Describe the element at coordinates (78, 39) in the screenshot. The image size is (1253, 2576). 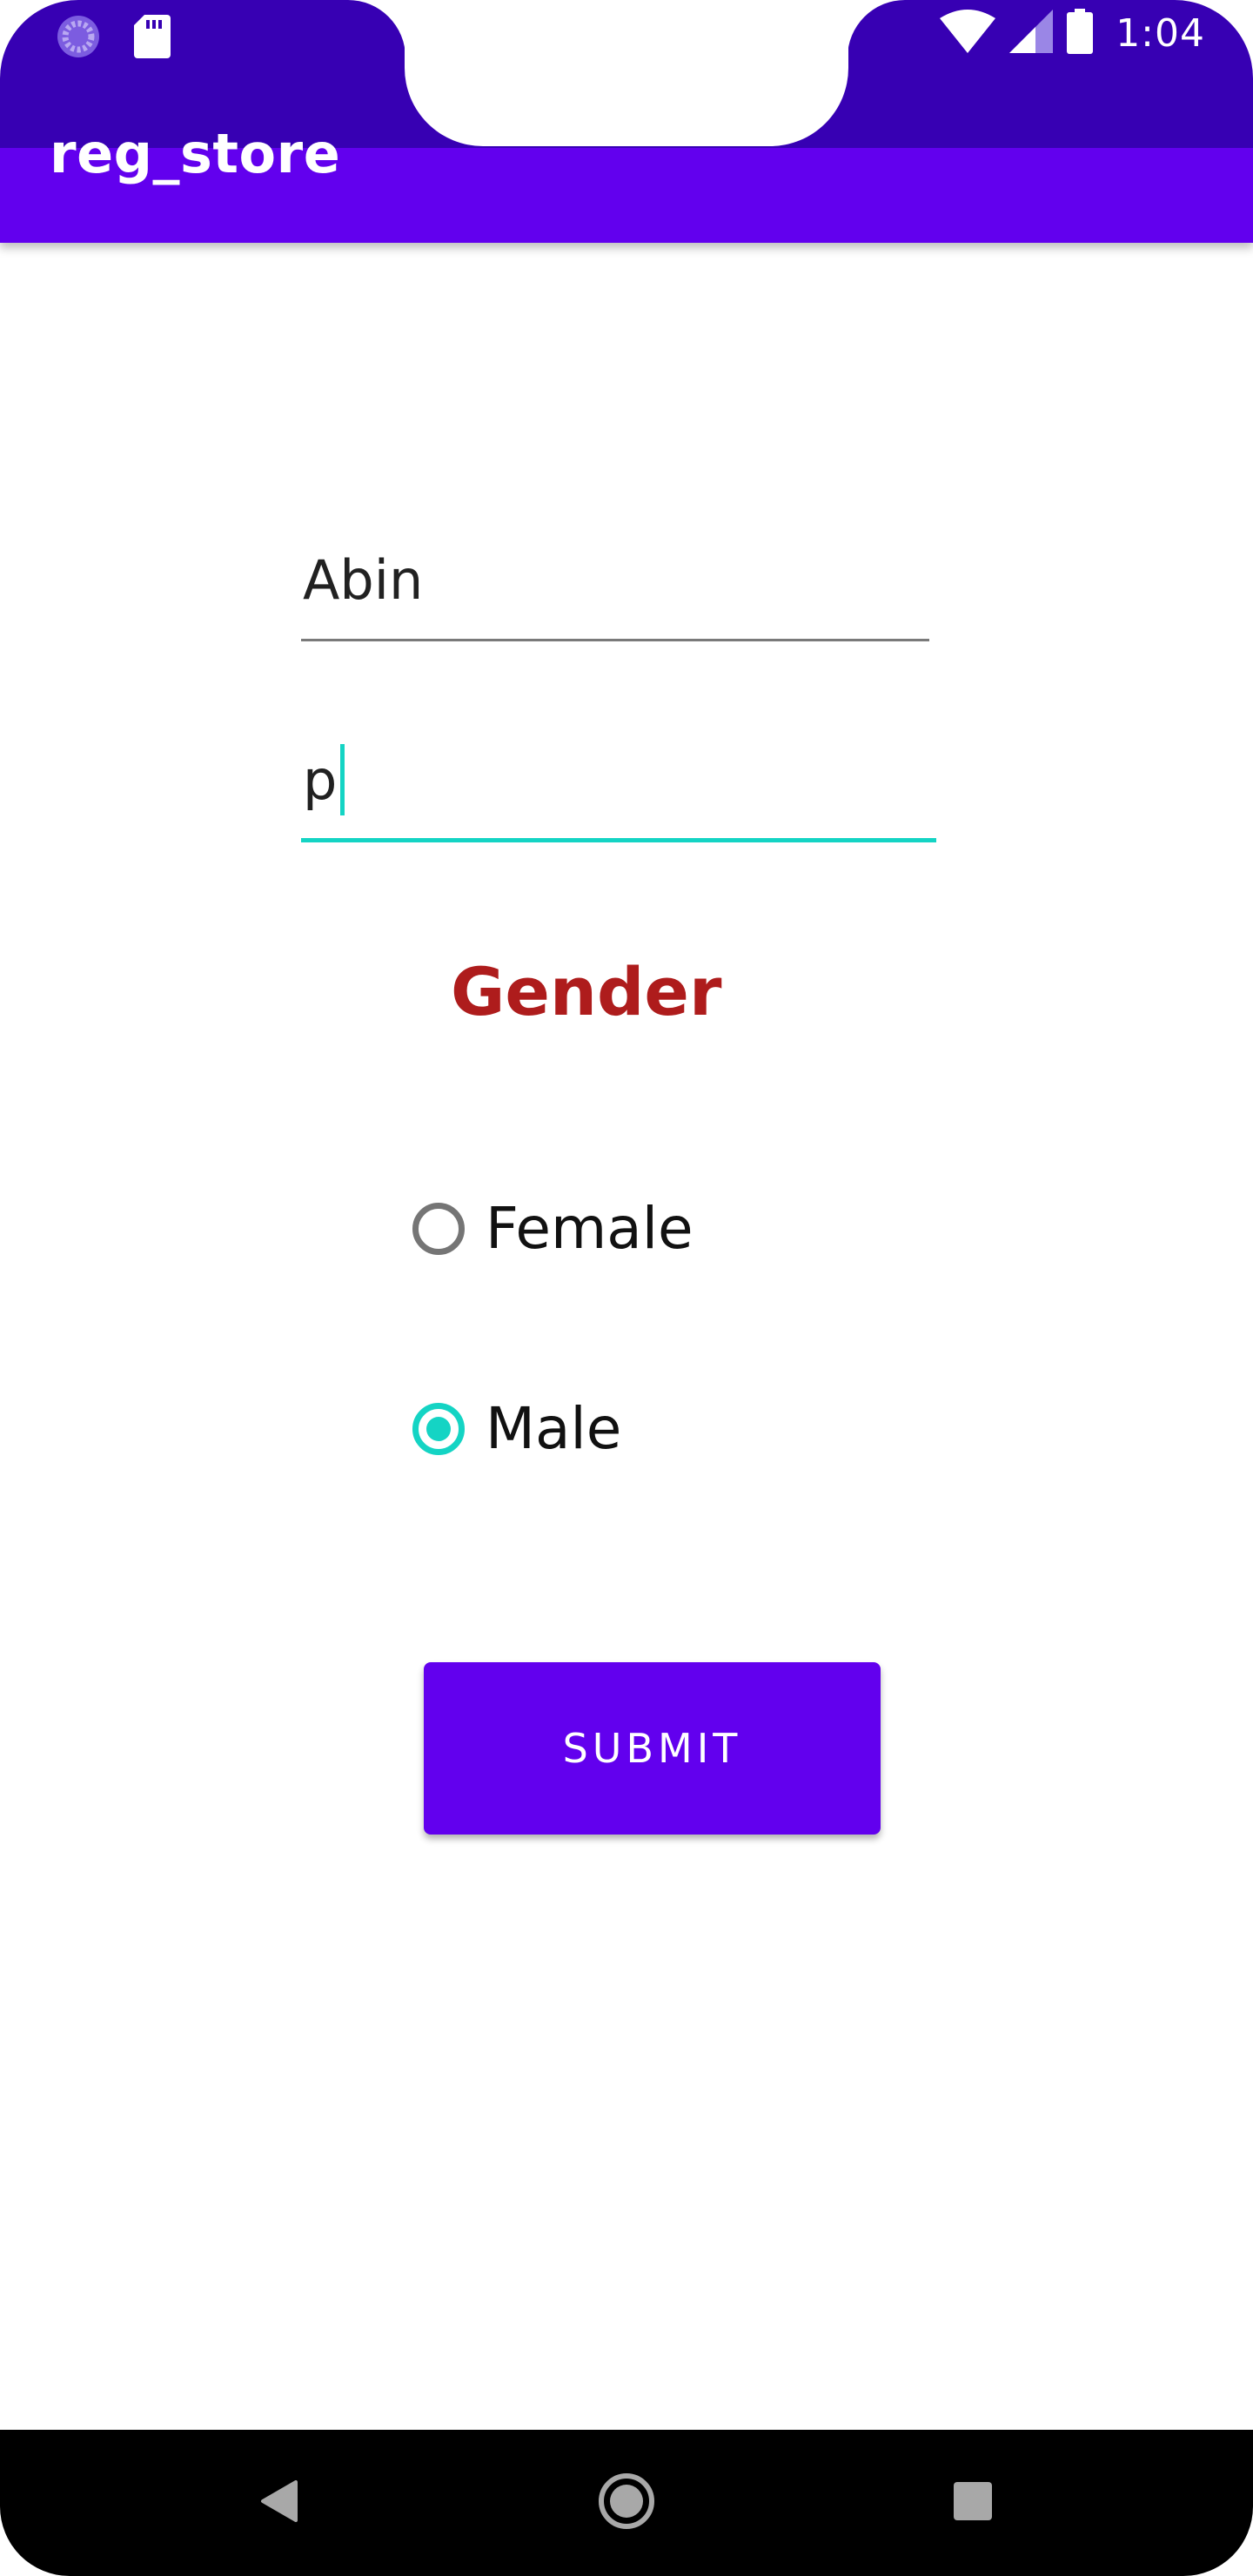
I see `loading-icon` at that location.